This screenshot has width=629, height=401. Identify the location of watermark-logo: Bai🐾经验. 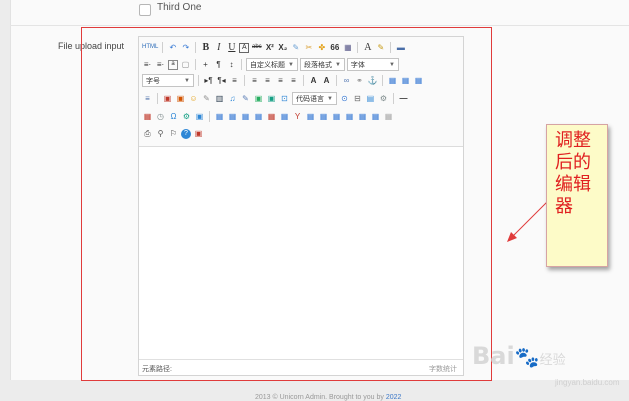
(519, 356).